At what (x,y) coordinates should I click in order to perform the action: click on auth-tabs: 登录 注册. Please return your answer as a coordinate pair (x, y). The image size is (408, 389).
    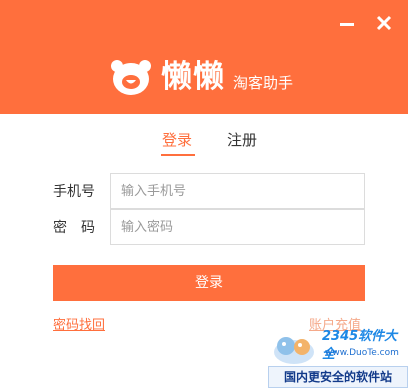
    Looking at the image, I should click on (204, 143).